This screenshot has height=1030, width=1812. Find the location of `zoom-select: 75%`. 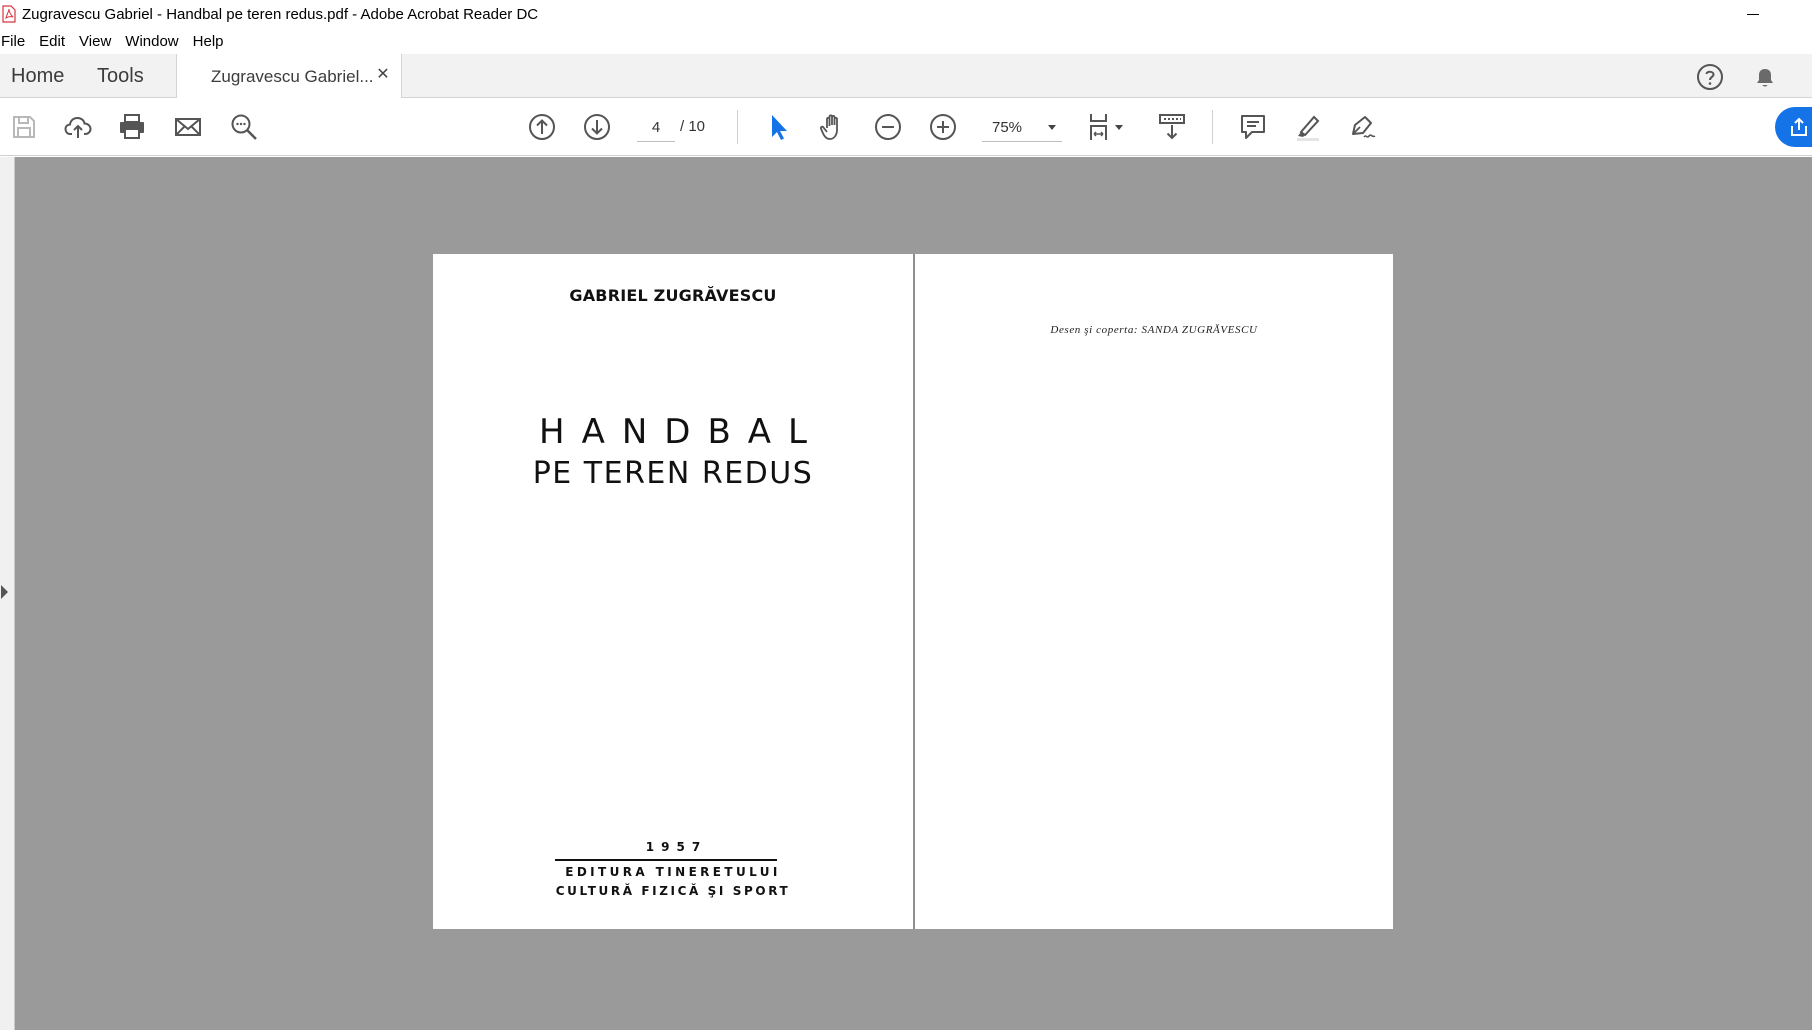

zoom-select: 75% is located at coordinates (1022, 128).